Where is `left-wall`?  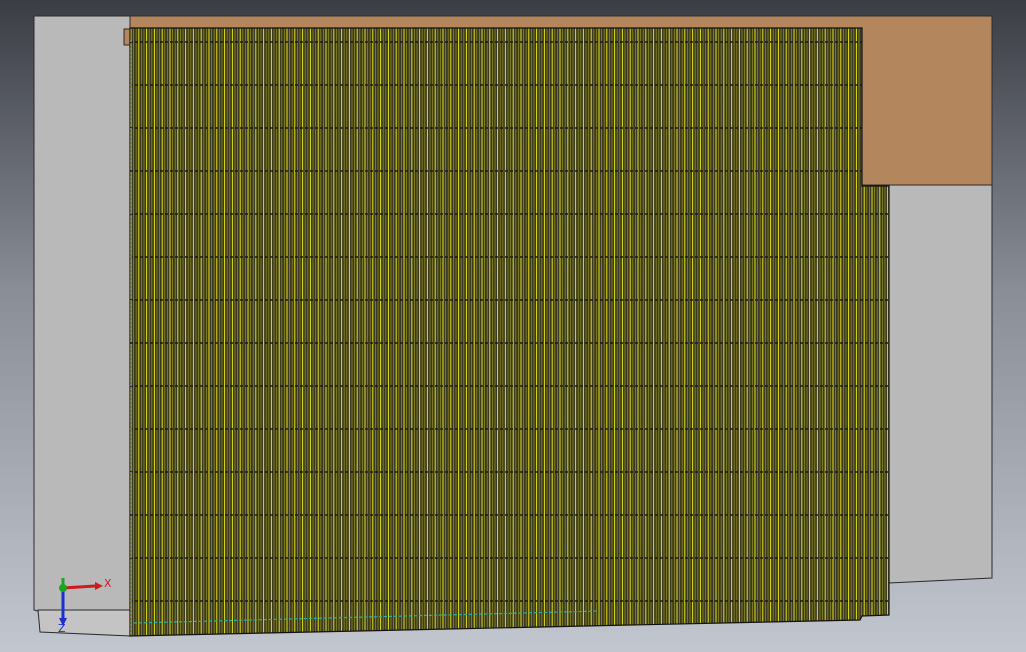
left-wall is located at coordinates (82, 326).